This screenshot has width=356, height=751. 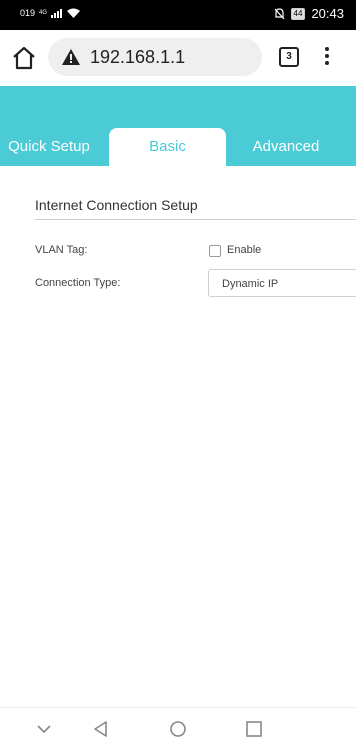 I want to click on overflow-menu-icon, so click(x=327, y=57).